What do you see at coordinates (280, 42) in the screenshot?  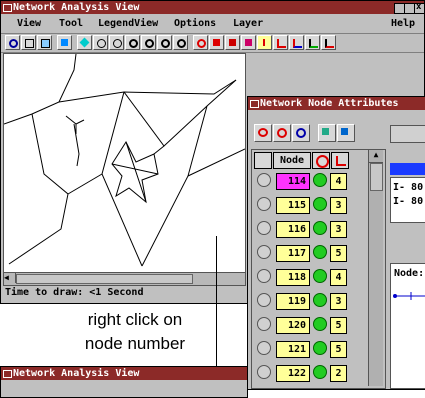 I see `angle-tool-icon` at bounding box center [280, 42].